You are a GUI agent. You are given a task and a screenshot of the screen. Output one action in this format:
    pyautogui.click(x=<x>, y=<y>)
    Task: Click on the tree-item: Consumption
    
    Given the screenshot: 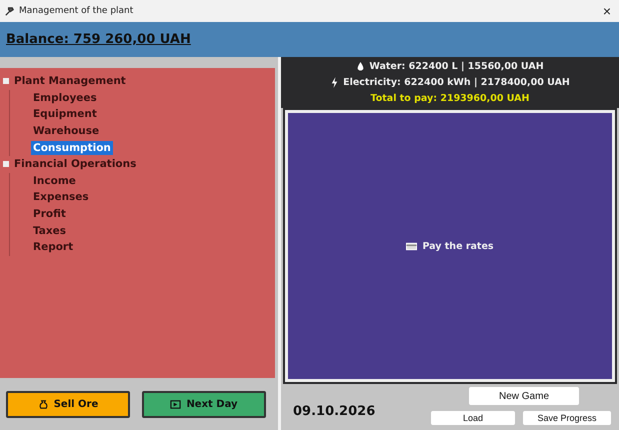 What is the action you would take?
    pyautogui.click(x=72, y=147)
    